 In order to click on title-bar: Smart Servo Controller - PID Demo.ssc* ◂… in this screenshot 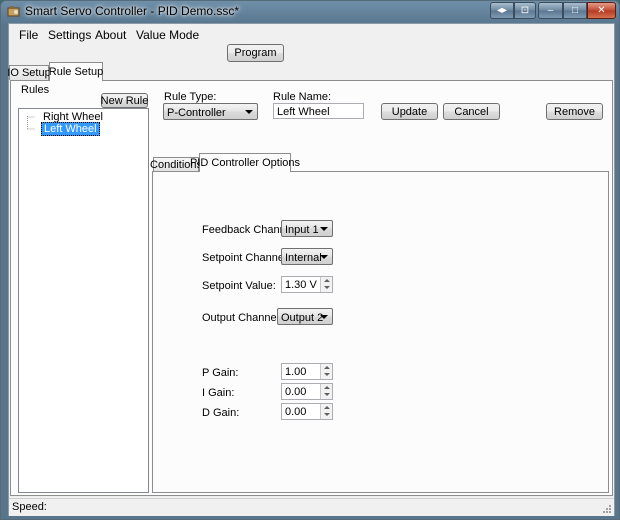, I will do `click(310, 11)`.